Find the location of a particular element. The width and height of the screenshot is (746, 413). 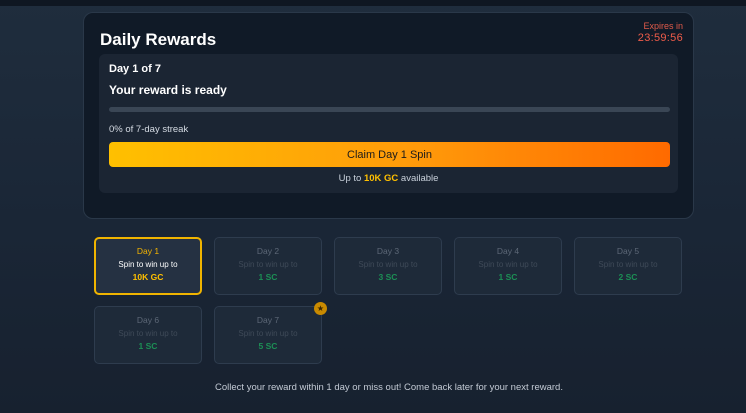

day-card-5: Day 5 Spin to win up to 2 SC is located at coordinates (628, 266).